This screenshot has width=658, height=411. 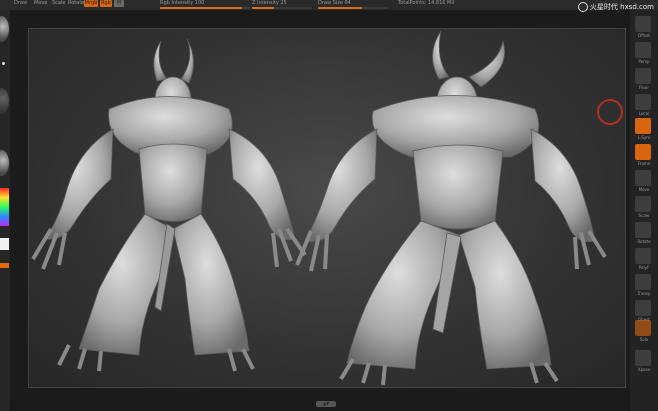 I want to click on bottom-bar: ▲▼, so click(x=320, y=404).